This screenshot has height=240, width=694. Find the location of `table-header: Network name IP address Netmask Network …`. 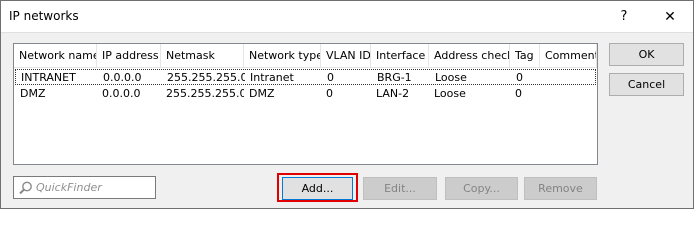

table-header: Network name IP address Netmask Network … is located at coordinates (305, 56).